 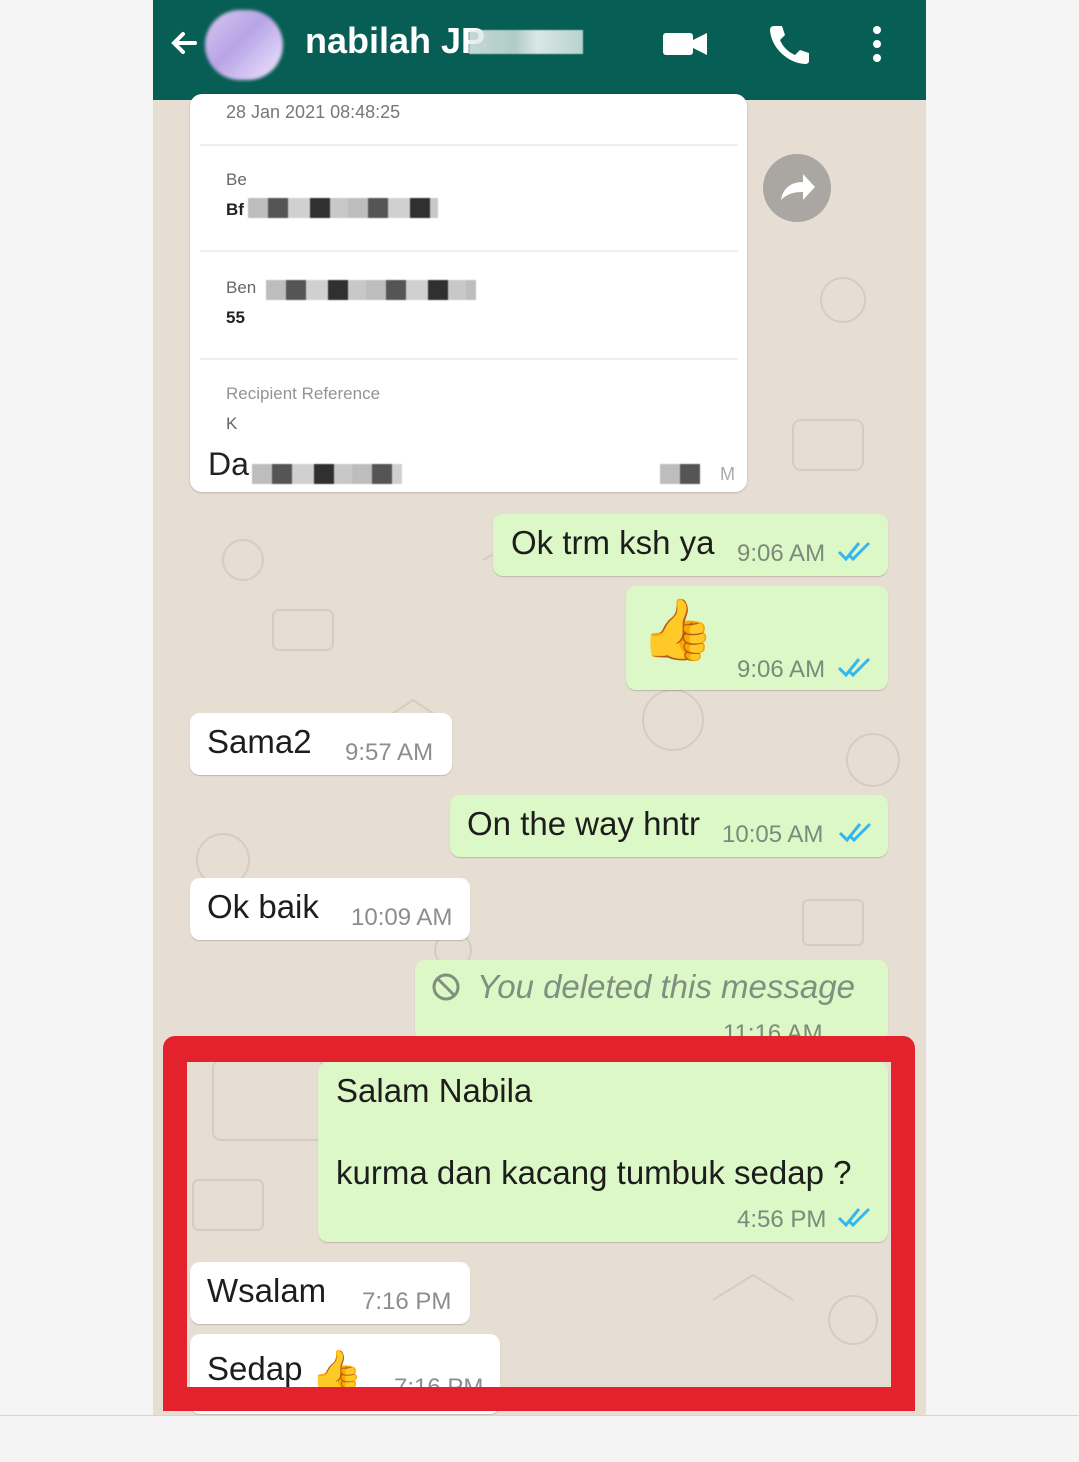 I want to click on receipt-label: Be, so click(x=236, y=179).